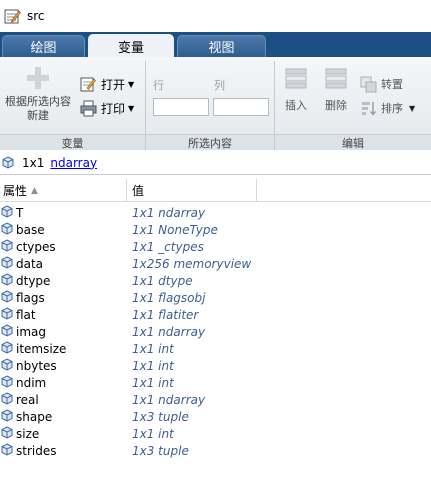  What do you see at coordinates (168, 246) in the screenshot?
I see `property-value: 1x1 _ctypes` at bounding box center [168, 246].